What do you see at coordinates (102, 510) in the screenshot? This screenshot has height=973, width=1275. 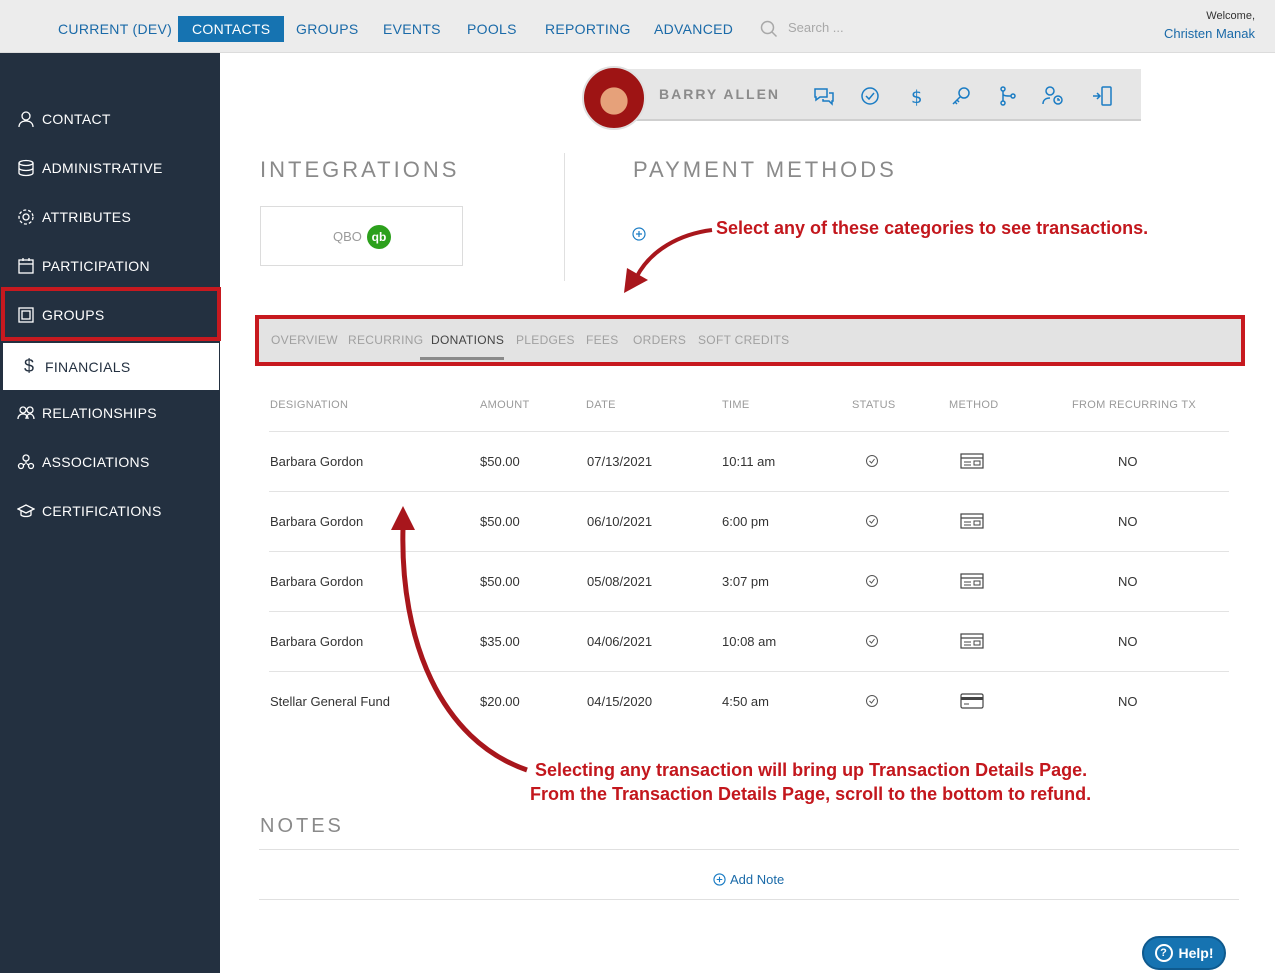 I see `sidebar-item-label: CERTIFICATIONS` at bounding box center [102, 510].